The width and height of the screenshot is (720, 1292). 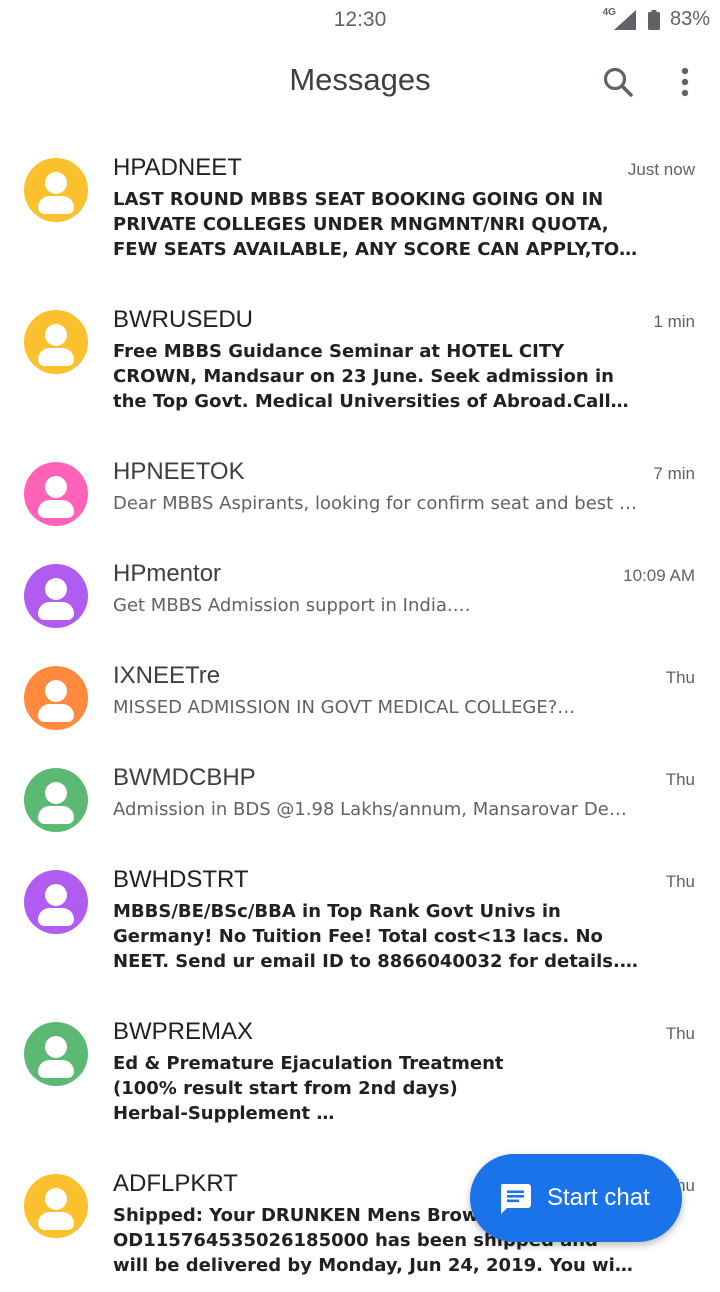 I want to click on sender-name: HPNEETOK, so click(x=179, y=471).